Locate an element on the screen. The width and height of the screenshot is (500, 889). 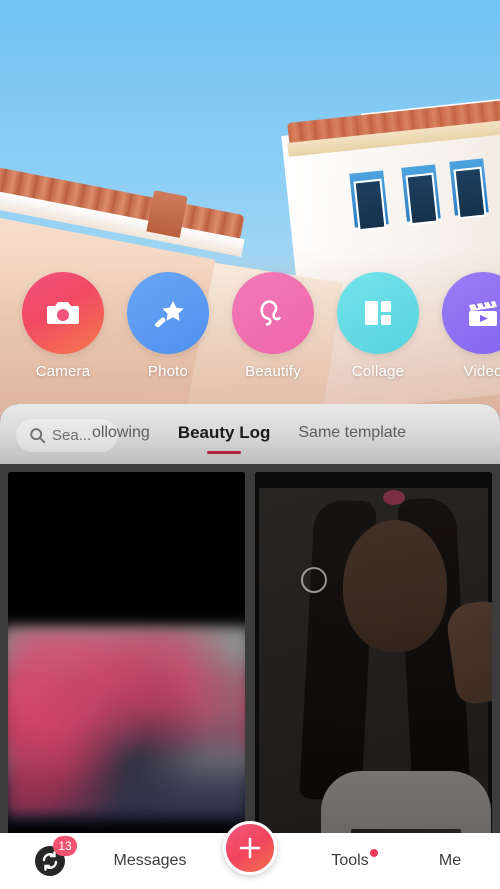
collage-grid-icon is located at coordinates (378, 313).